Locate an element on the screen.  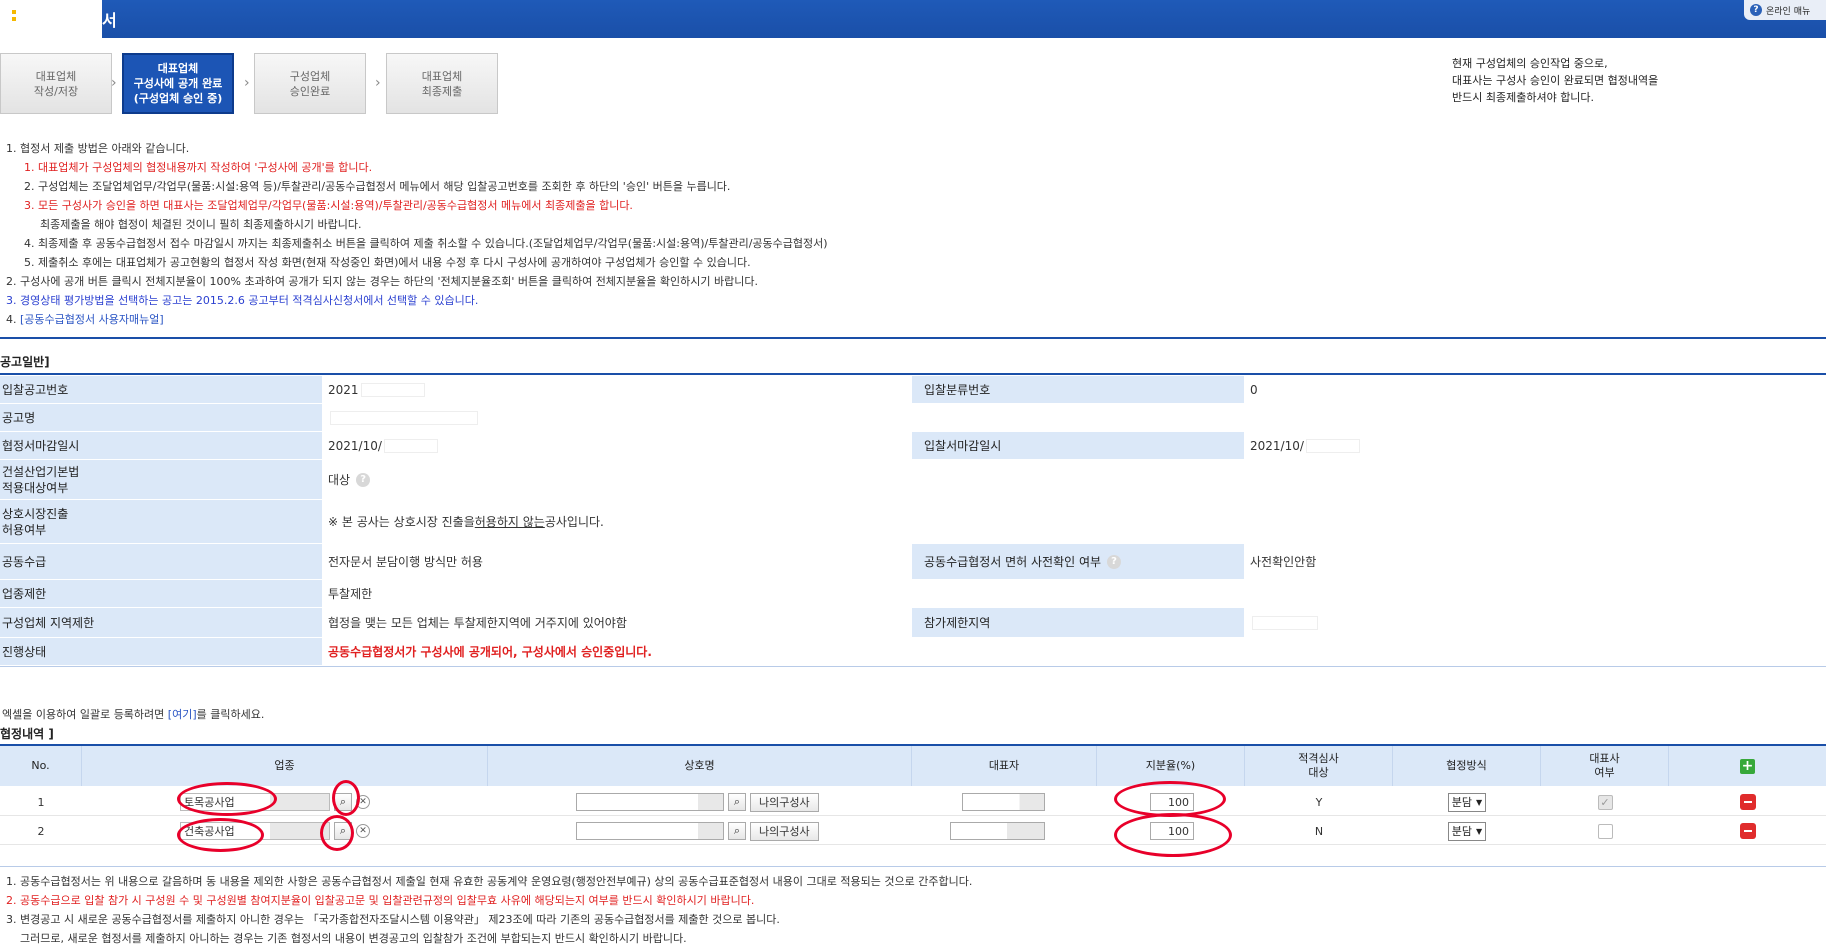
label-license-precheck: 공동수급협정서 면허 사전확인 여부? is located at coordinates (1078, 561).